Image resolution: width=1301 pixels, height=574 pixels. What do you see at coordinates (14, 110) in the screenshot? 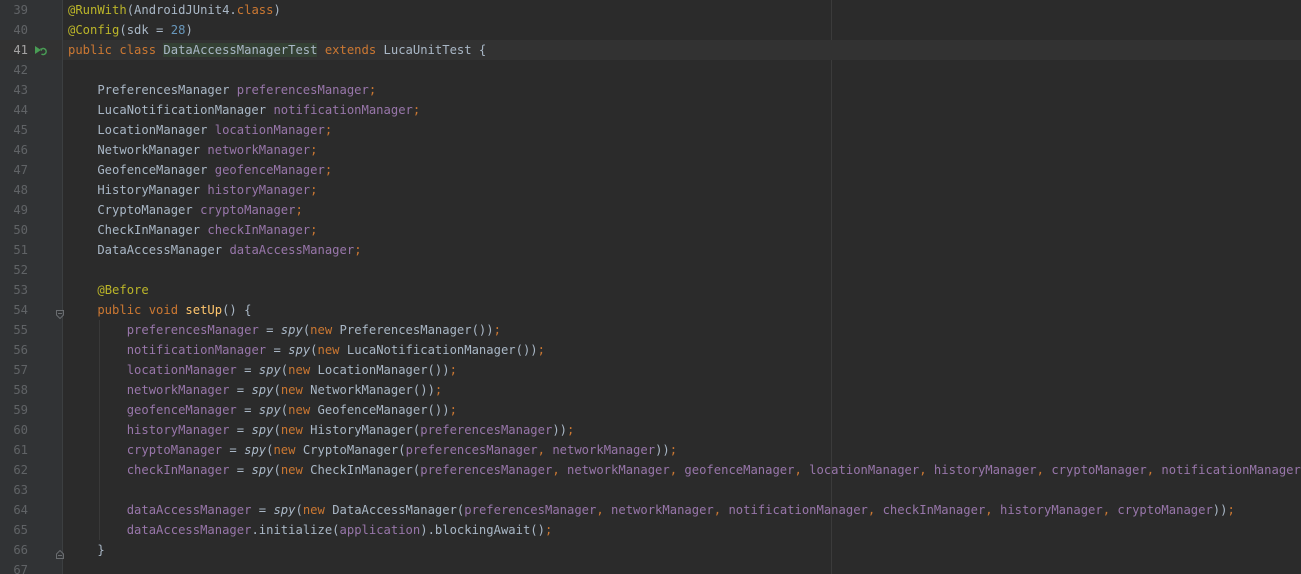
I see `line-number: 44` at bounding box center [14, 110].